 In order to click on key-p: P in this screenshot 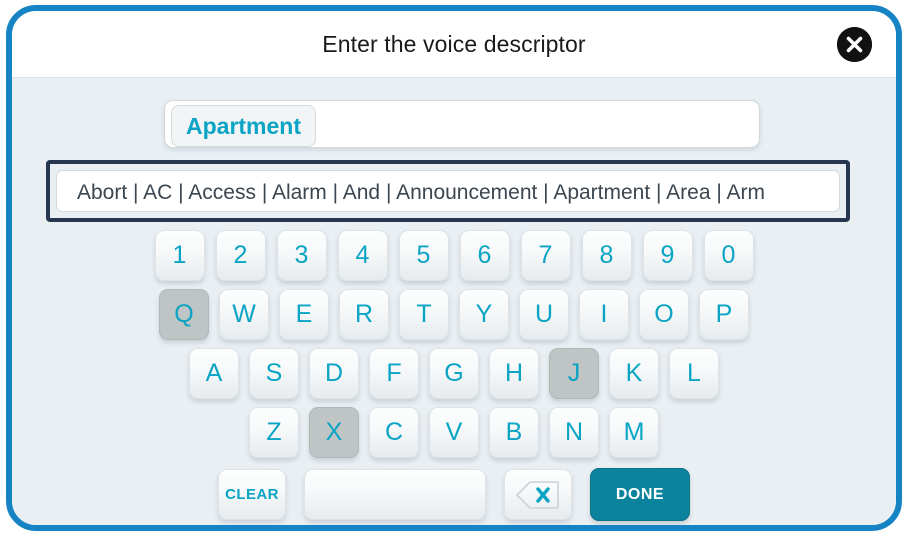, I will do `click(724, 314)`.